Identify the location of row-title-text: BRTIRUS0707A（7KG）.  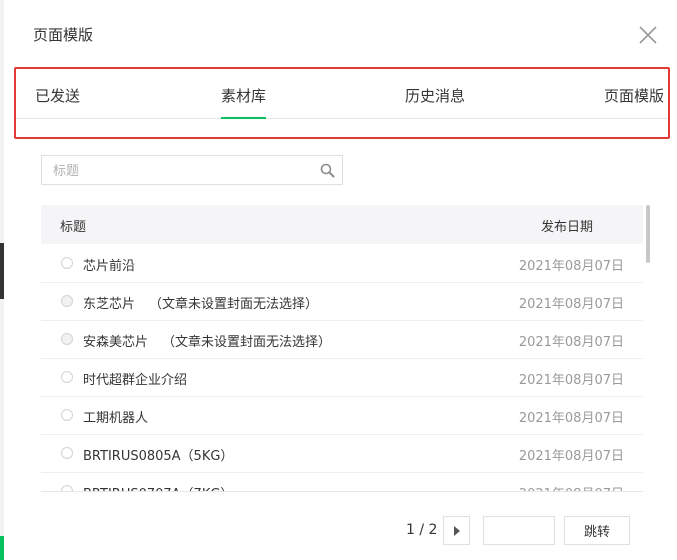
(158, 489).